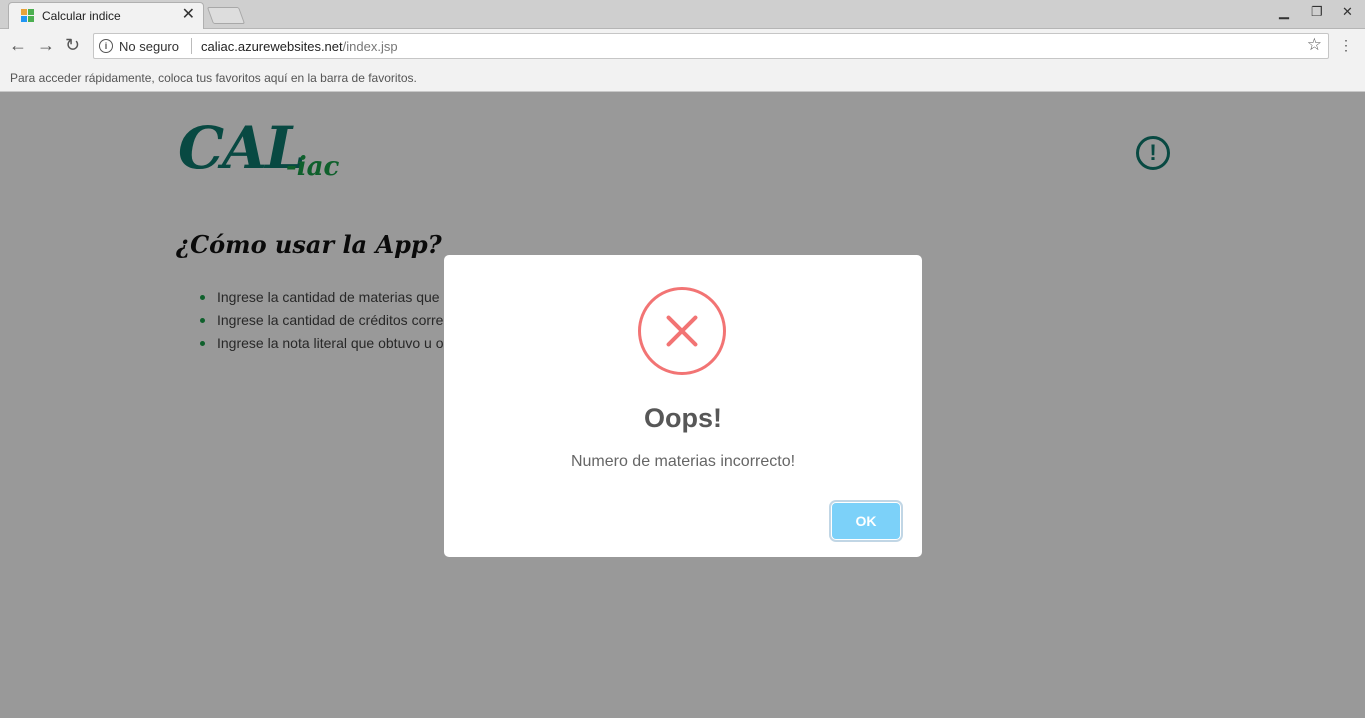 Image resolution: width=1365 pixels, height=718 pixels. Describe the element at coordinates (72, 45) in the screenshot. I see `reload-icon: ↻` at that location.